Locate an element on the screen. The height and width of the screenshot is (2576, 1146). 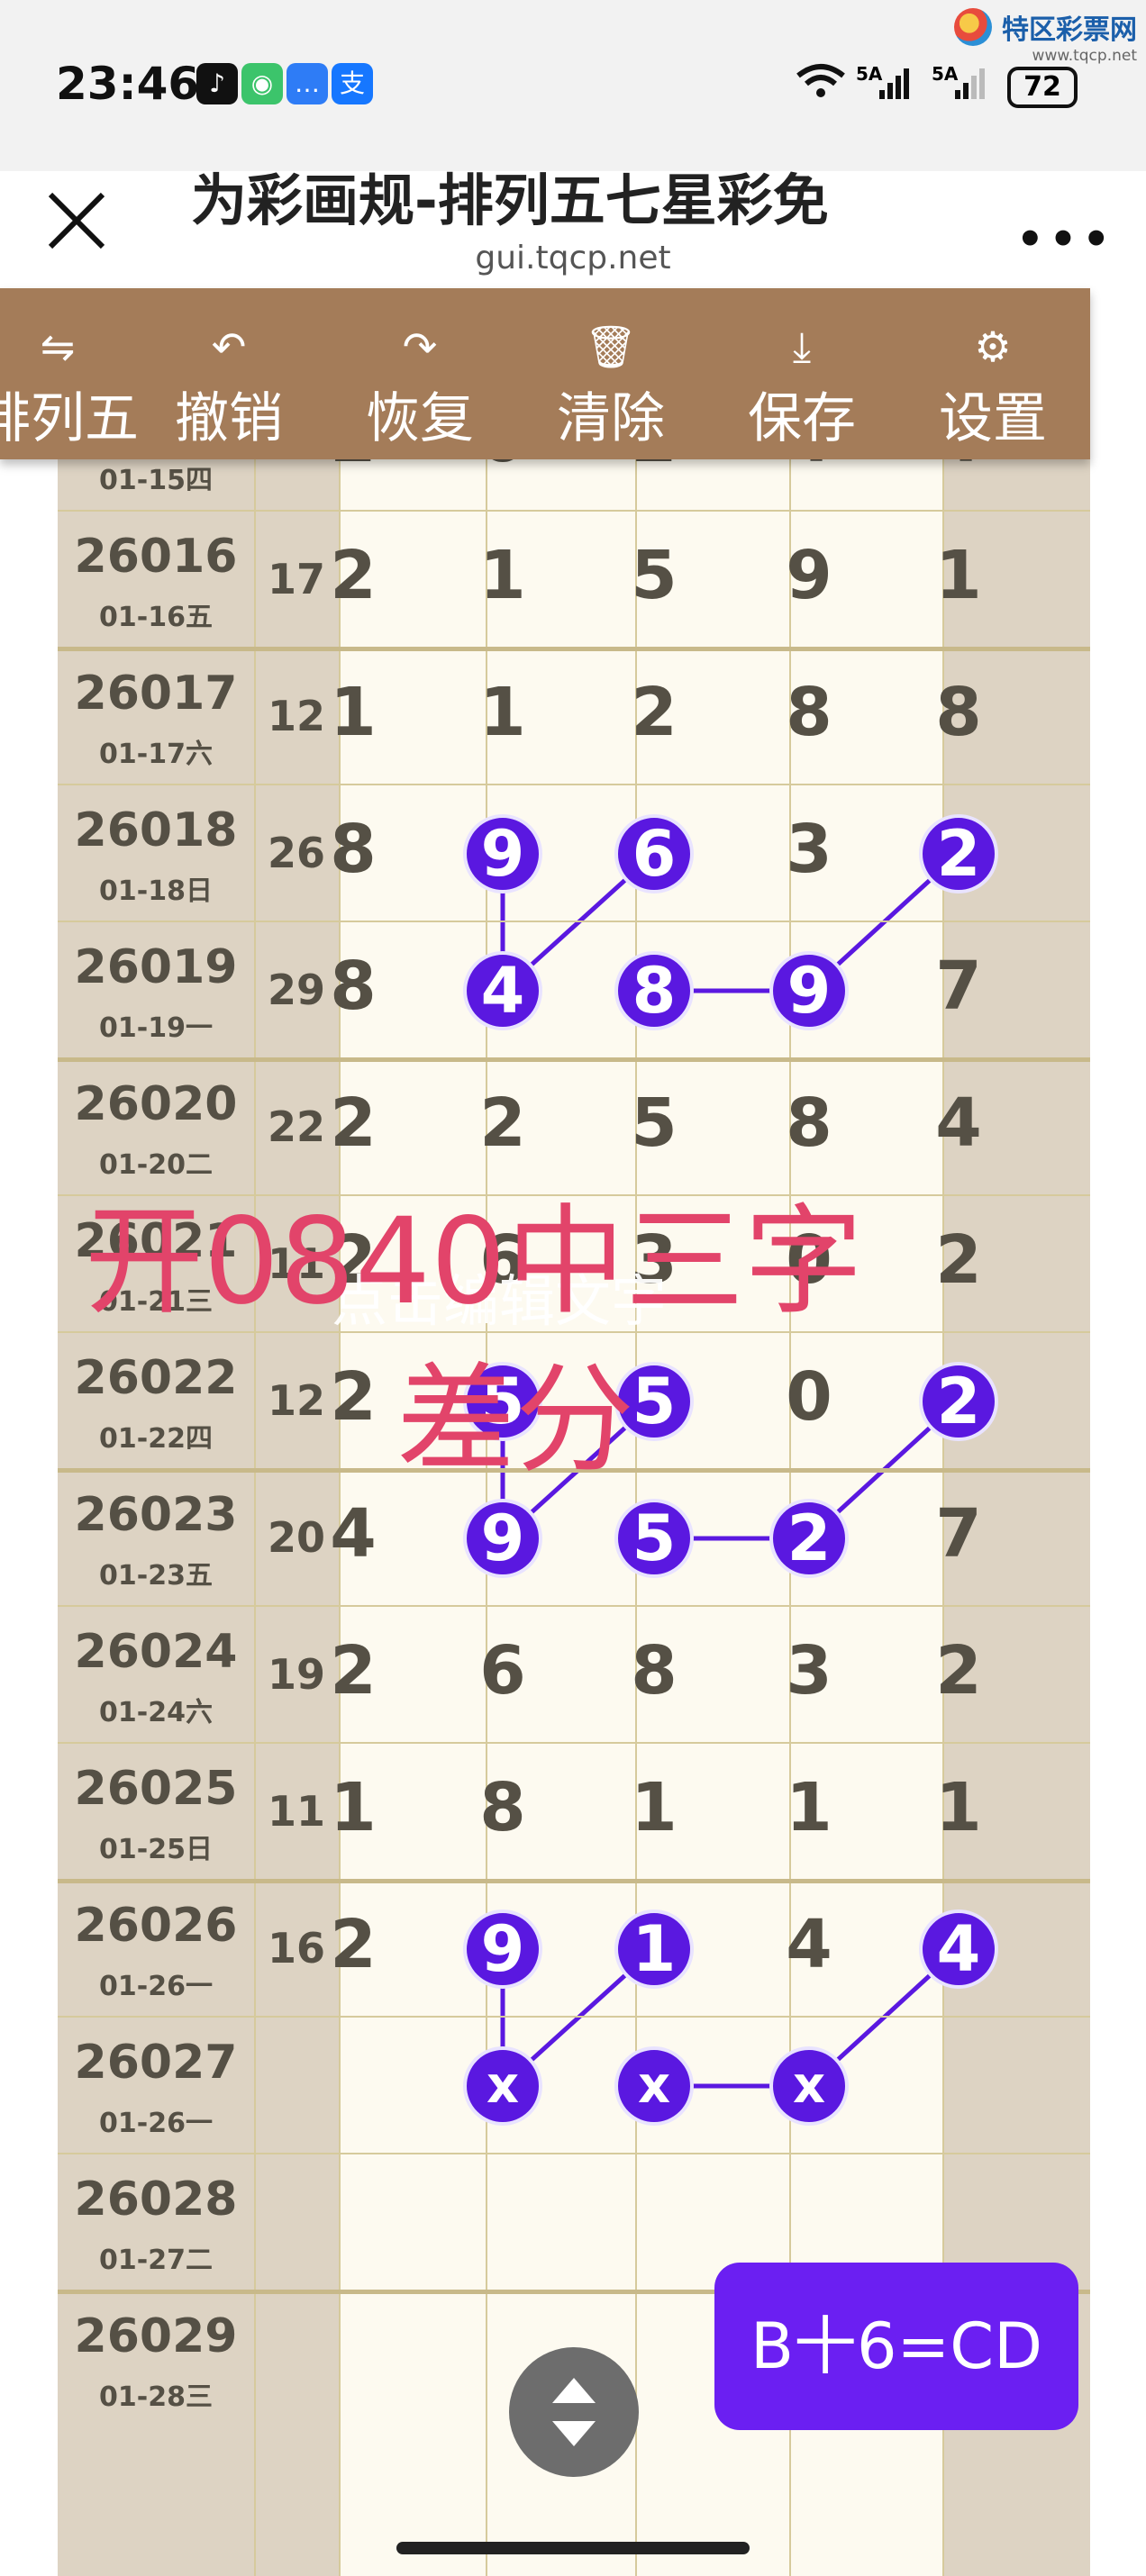
redo-icon: ↷ is located at coordinates (420, 346).